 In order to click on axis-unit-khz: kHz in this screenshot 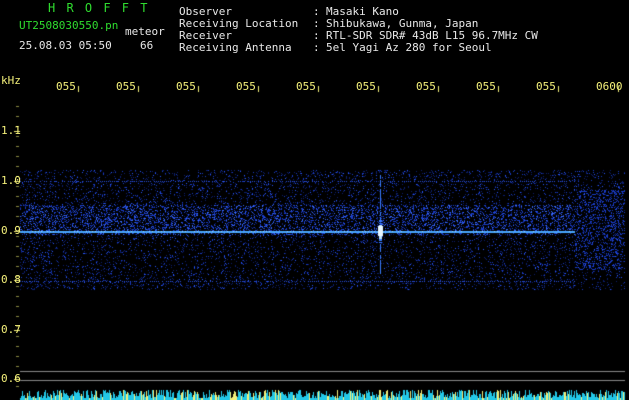, I will do `click(11, 80)`.